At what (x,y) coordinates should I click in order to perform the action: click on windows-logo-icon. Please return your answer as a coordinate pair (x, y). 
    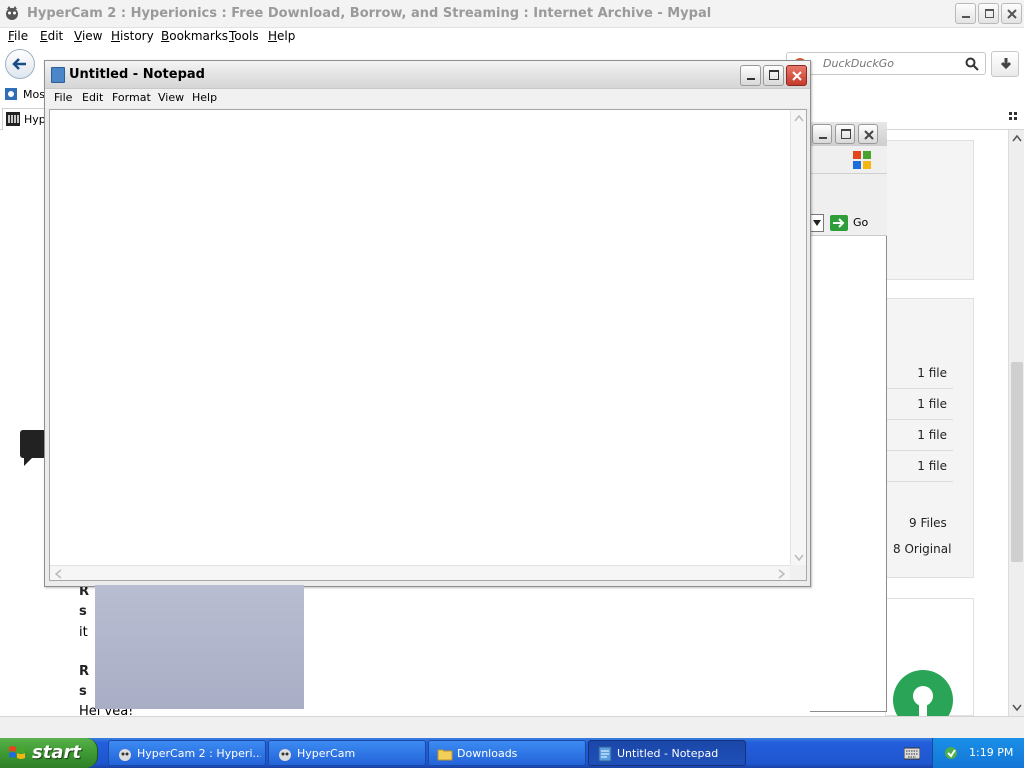
    Looking at the image, I should click on (862, 160).